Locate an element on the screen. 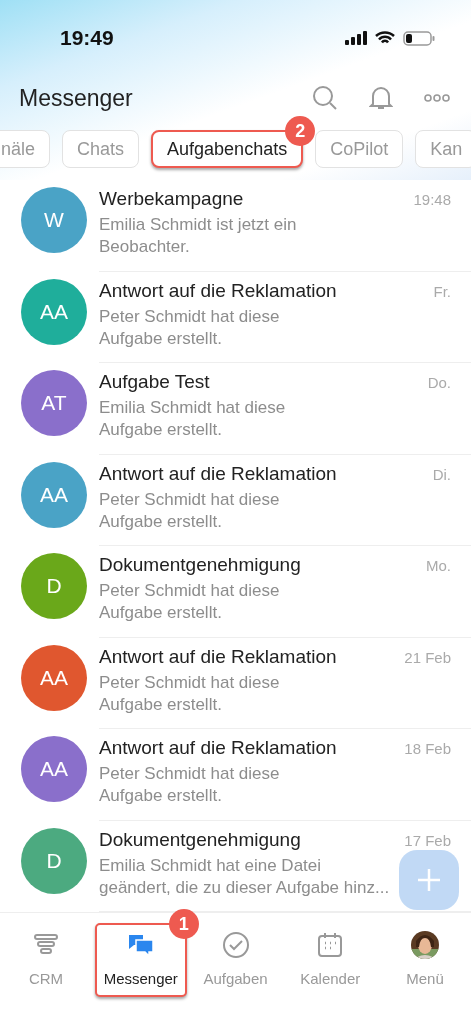 This screenshot has width=471, height=1024. battery-icon is located at coordinates (419, 38).